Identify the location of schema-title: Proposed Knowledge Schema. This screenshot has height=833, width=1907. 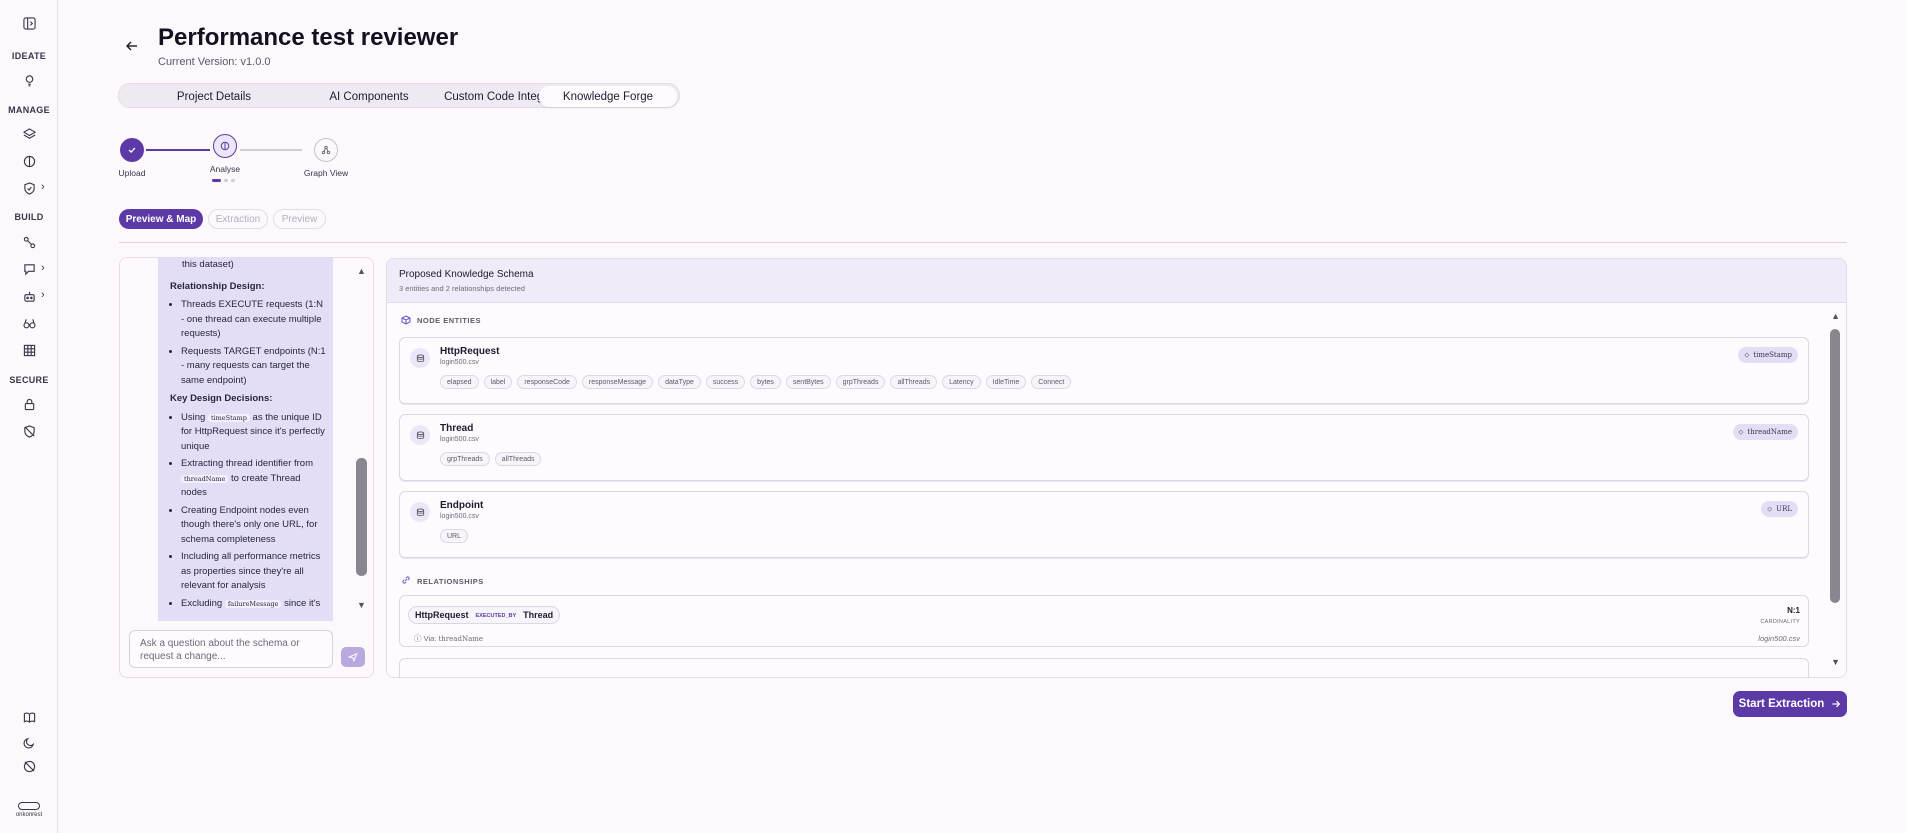
(466, 274).